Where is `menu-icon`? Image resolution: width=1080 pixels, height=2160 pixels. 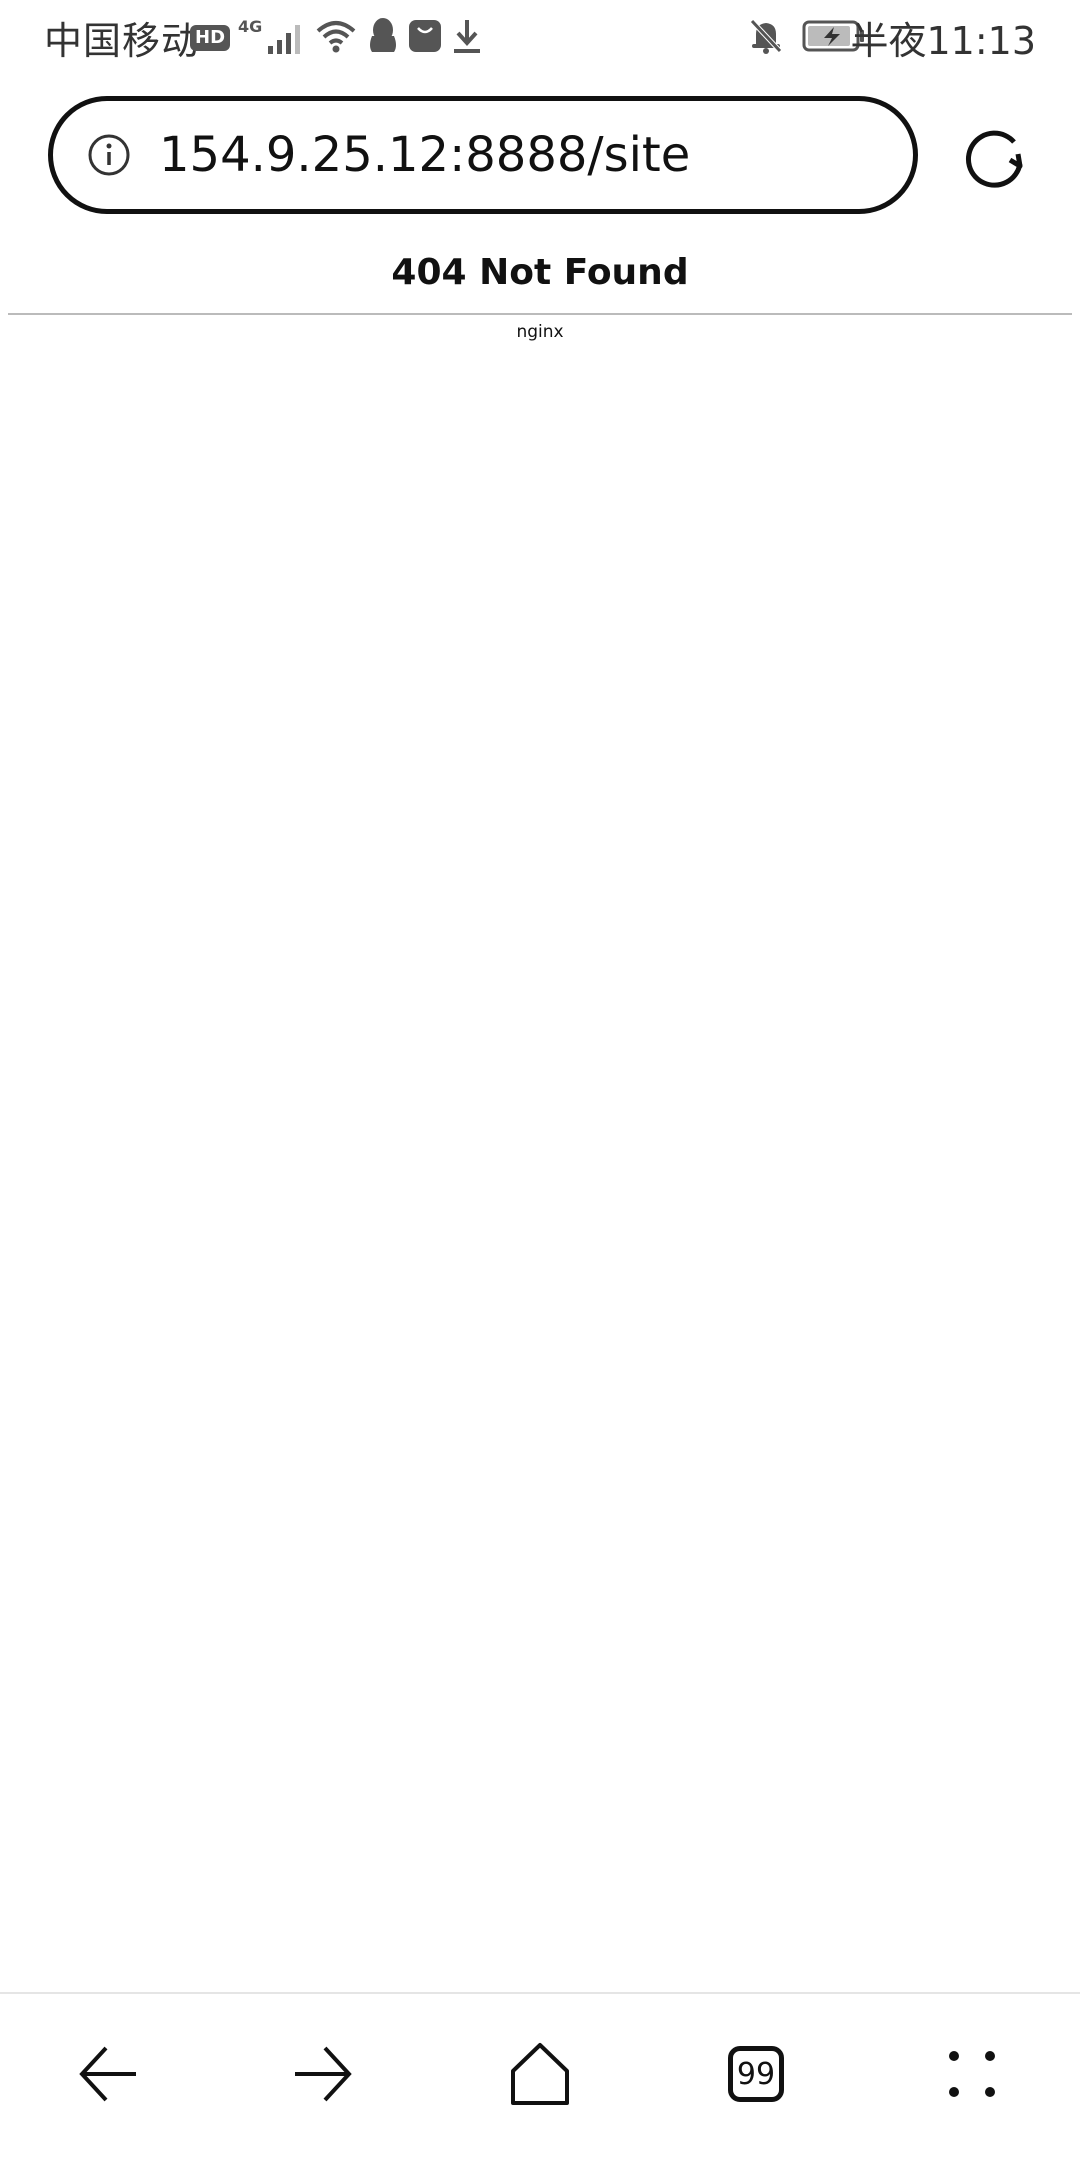 menu-icon is located at coordinates (972, 2074).